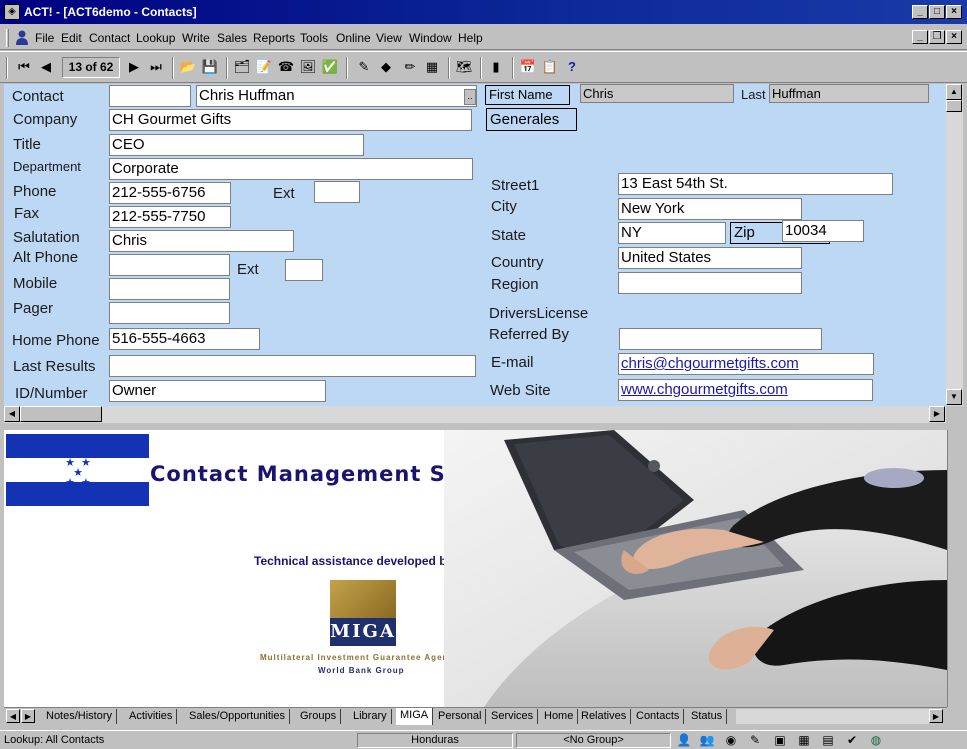  Describe the element at coordinates (707, 740) in the screenshot. I see `users-status-icon: 👥` at that location.